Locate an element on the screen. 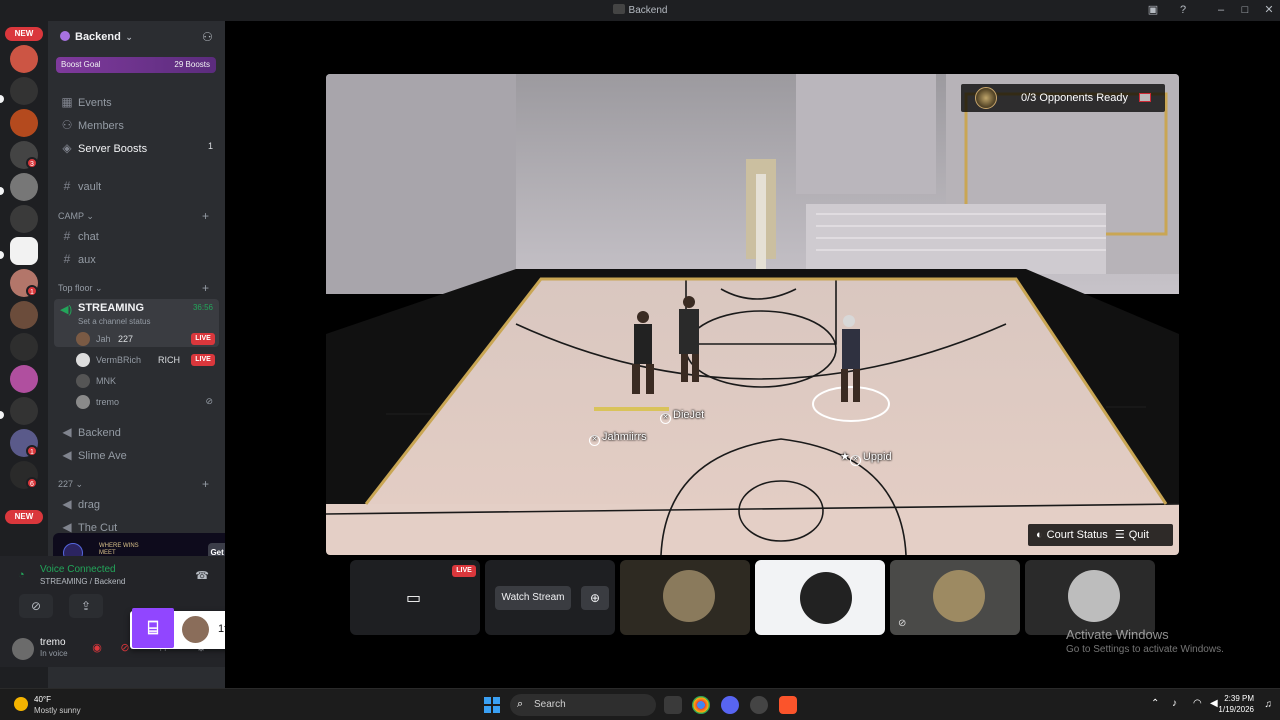 This screenshot has width=1280, height=720. channel-backend: ◀ Backend is located at coordinates (136, 431).